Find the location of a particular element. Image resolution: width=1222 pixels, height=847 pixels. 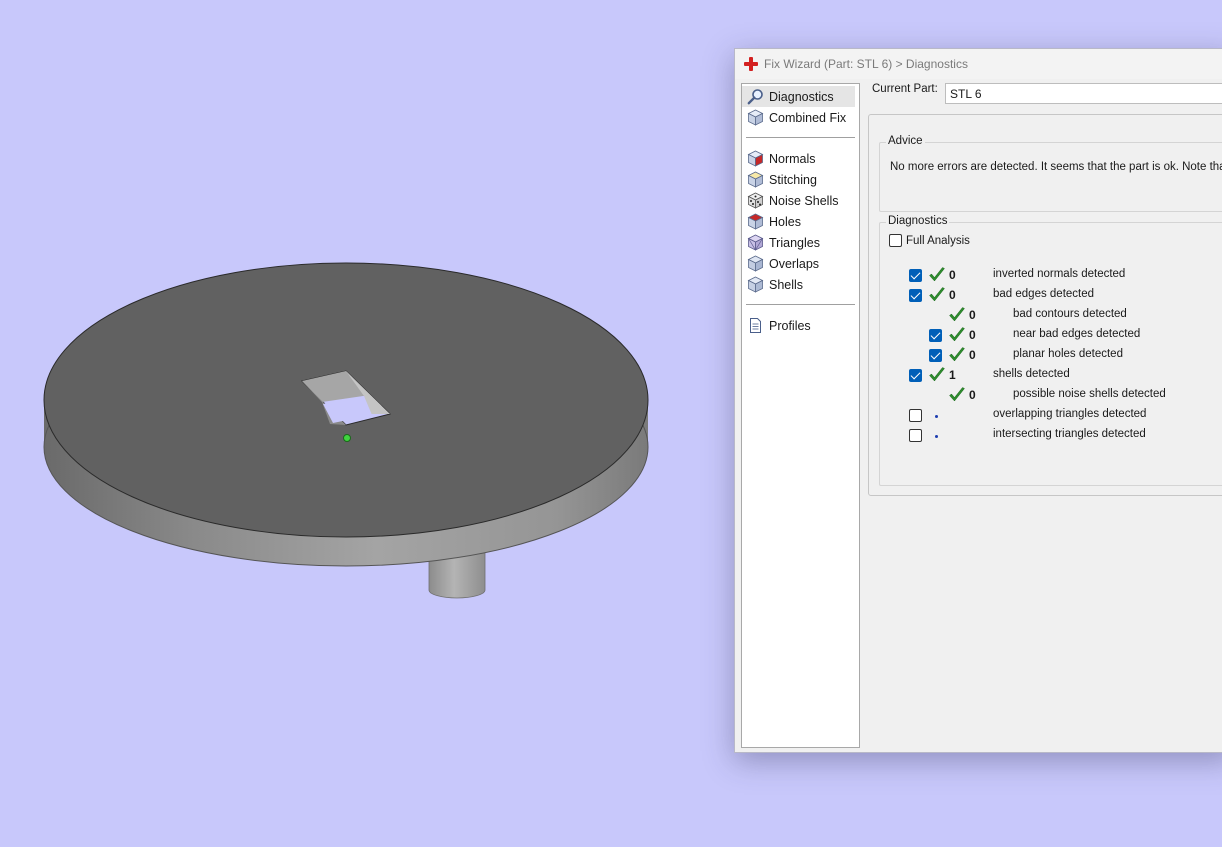

diagnostic-count: 1 is located at coordinates (952, 375).